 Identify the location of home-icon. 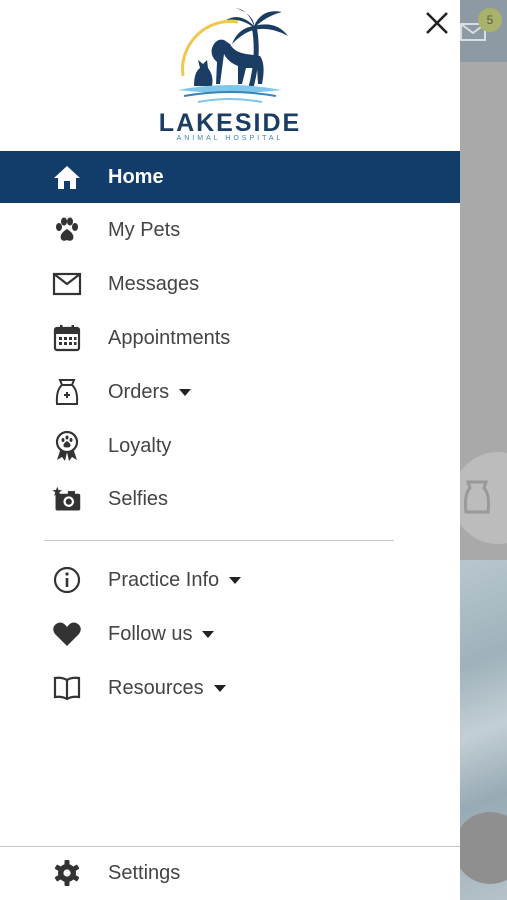
(67, 177).